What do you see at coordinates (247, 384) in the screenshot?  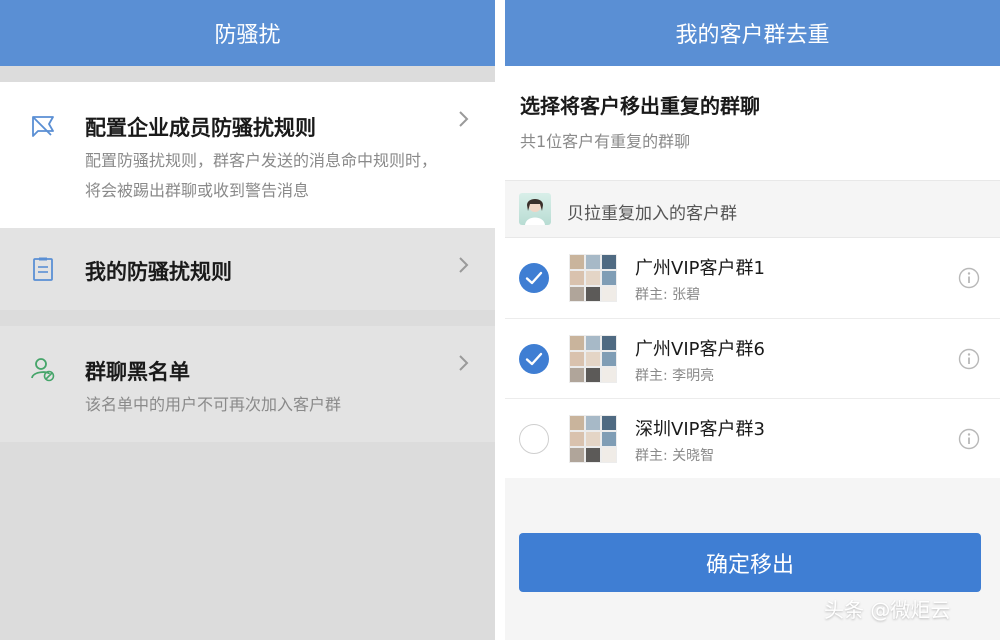 I see `menu-item-blacklist: 群聊黑名单 该名单中的用户不可再次加入客户群` at bounding box center [247, 384].